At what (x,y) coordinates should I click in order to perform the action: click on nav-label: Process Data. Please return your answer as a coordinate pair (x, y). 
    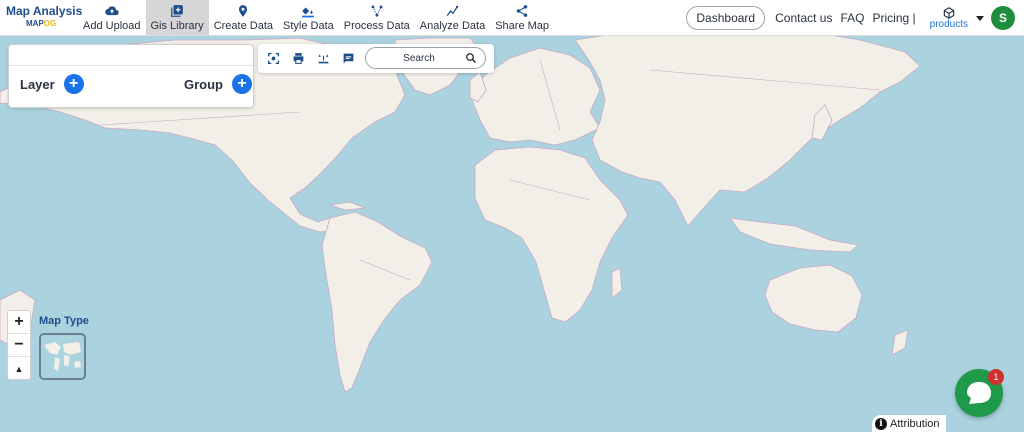
    Looking at the image, I should click on (376, 26).